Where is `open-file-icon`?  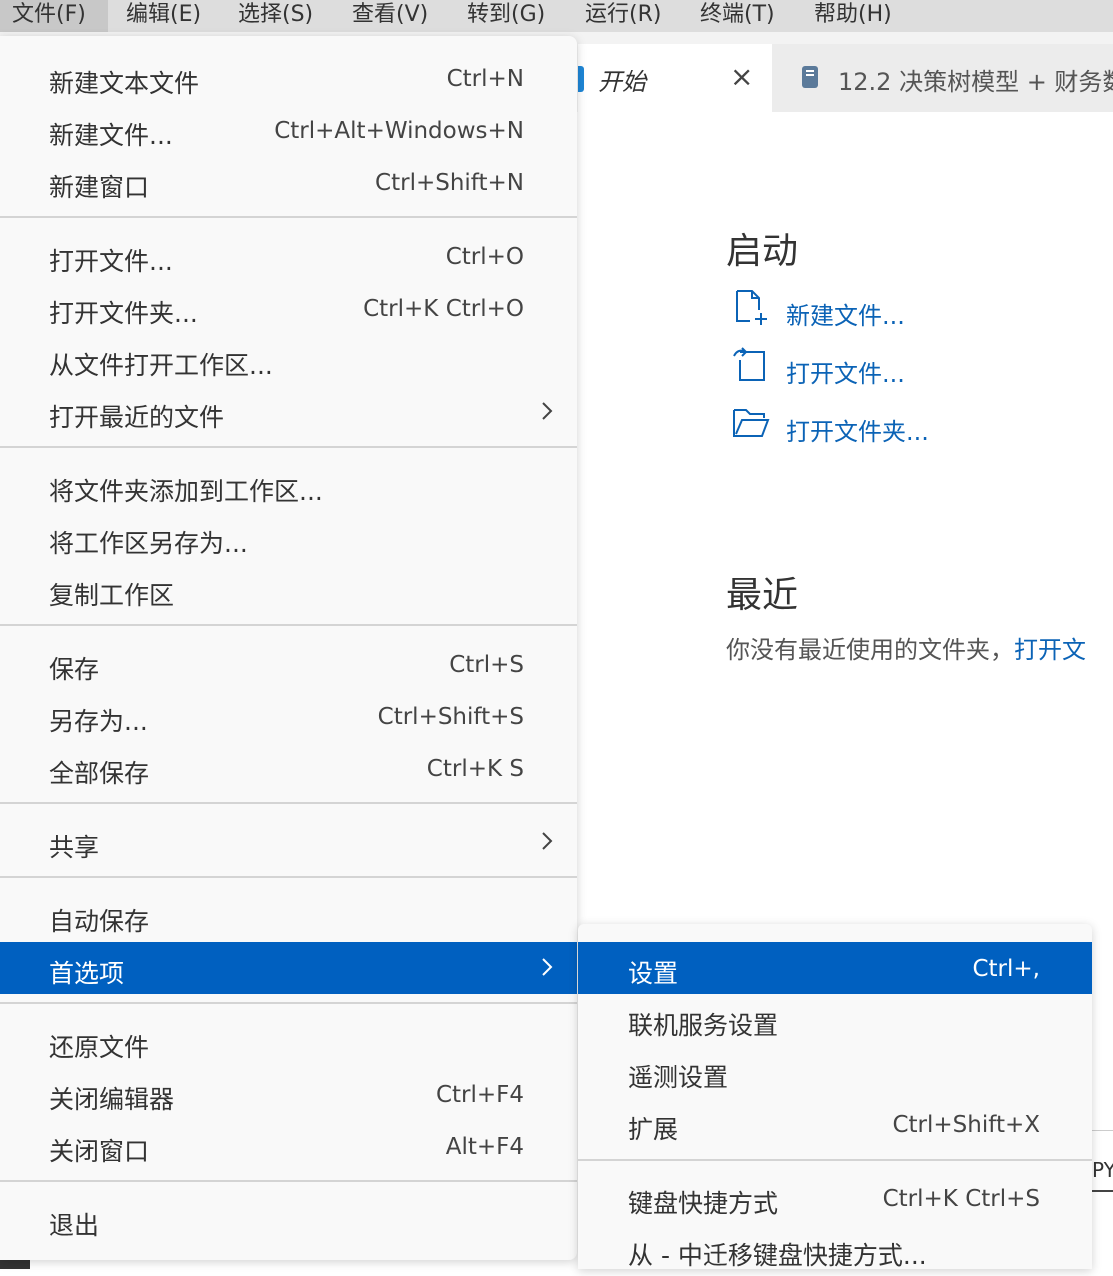 open-file-icon is located at coordinates (749, 364).